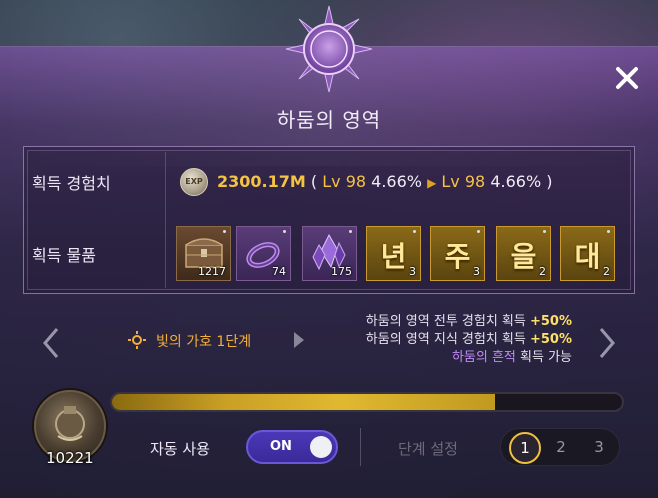 Image resolution: width=658 pixels, height=498 pixels. Describe the element at coordinates (587, 253) in the screenshot. I see `item-slot-glyph-4: 대 2` at that location.